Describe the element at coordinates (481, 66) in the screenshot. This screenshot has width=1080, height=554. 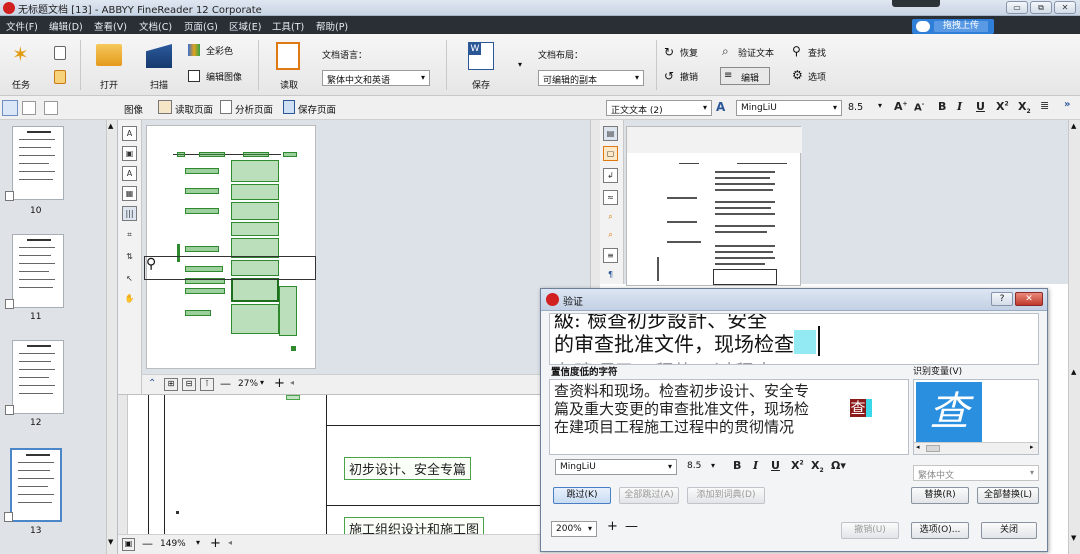
I see `save-button: W 保存` at that location.